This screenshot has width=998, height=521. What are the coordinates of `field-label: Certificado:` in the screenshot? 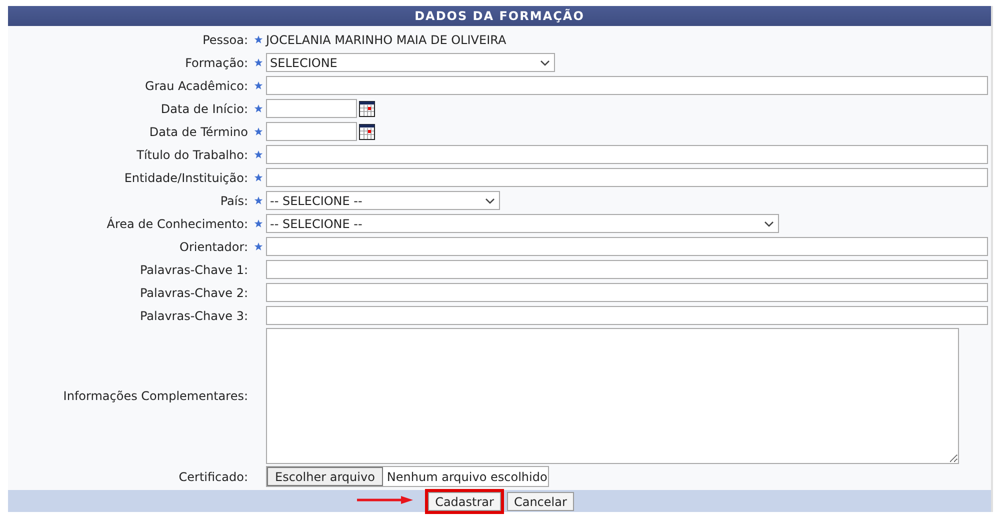 It's located at (213, 477).